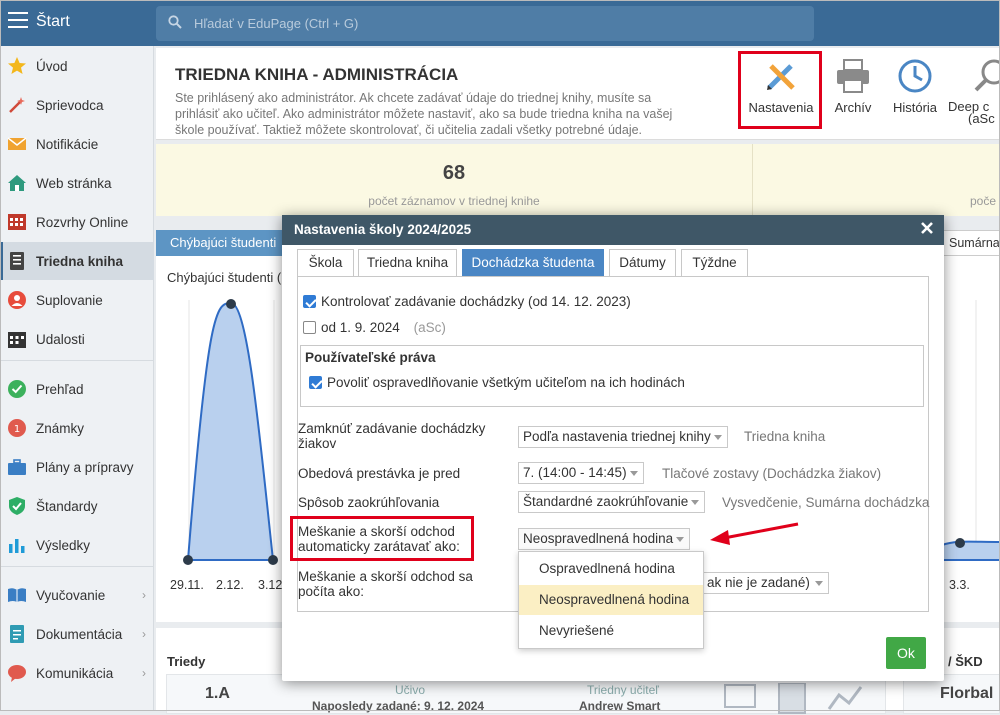 This screenshot has height=715, width=1000. Describe the element at coordinates (454, 173) in the screenshot. I see `record-count: 68` at that location.